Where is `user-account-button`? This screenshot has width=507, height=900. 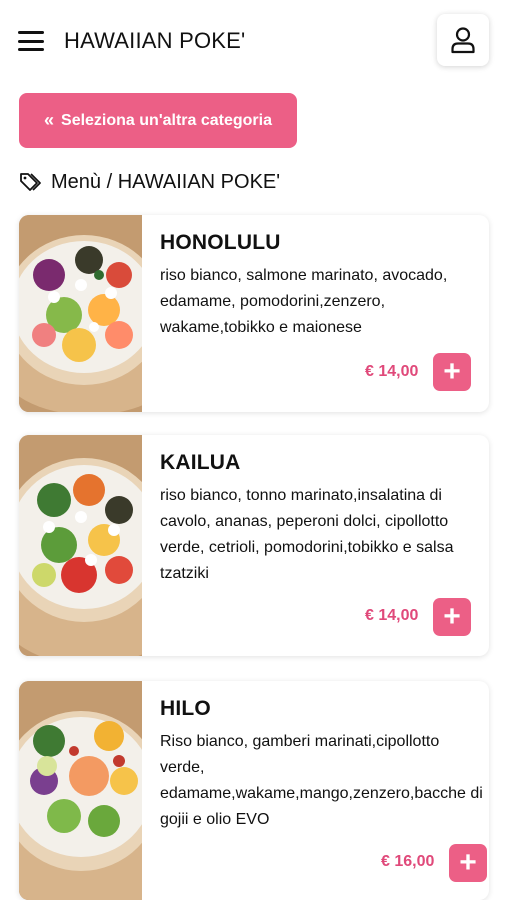
user-account-button is located at coordinates (463, 40).